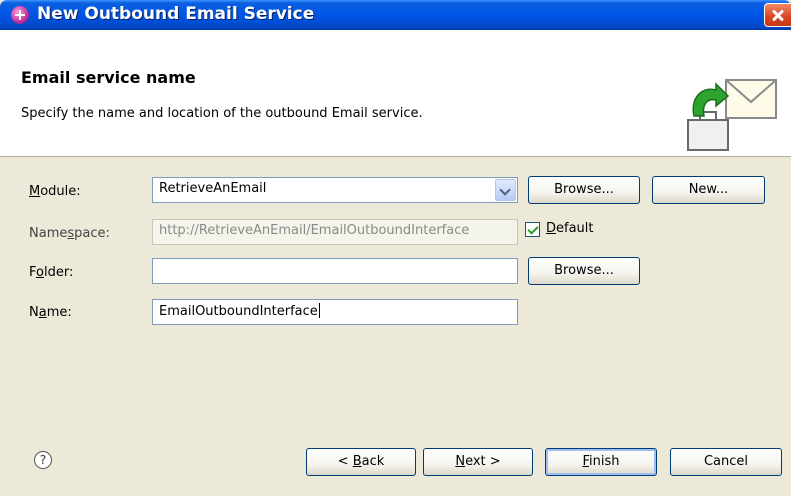  Describe the element at coordinates (601, 462) in the screenshot. I see `finish-button: Finish` at that location.